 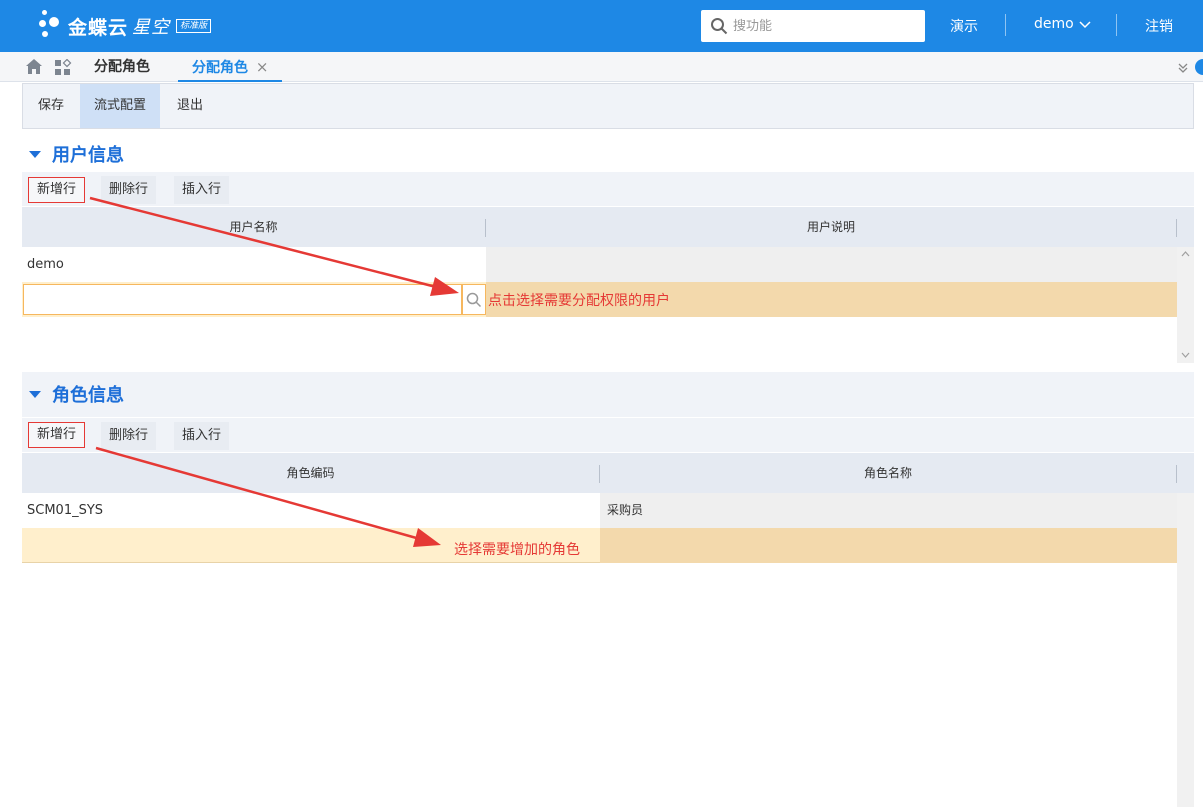 I want to click on arrow-add-user-row, so click(x=274, y=246).